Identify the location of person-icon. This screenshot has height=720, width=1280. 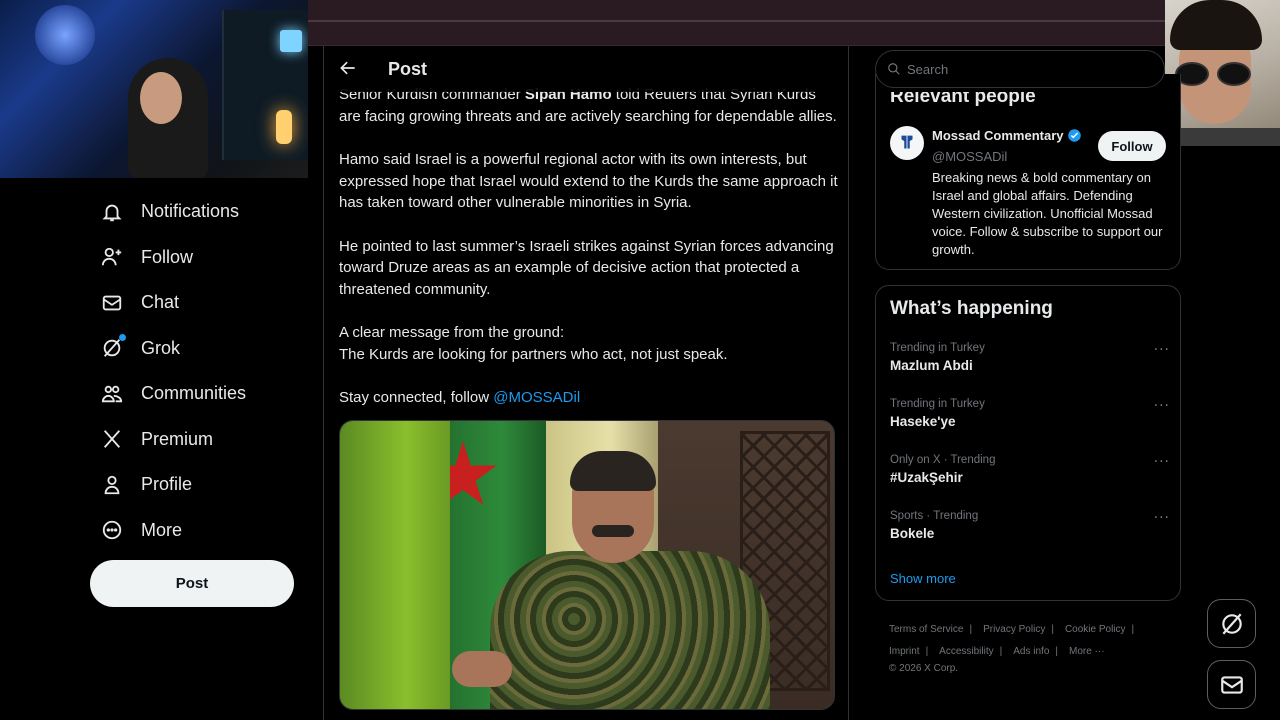
(112, 485).